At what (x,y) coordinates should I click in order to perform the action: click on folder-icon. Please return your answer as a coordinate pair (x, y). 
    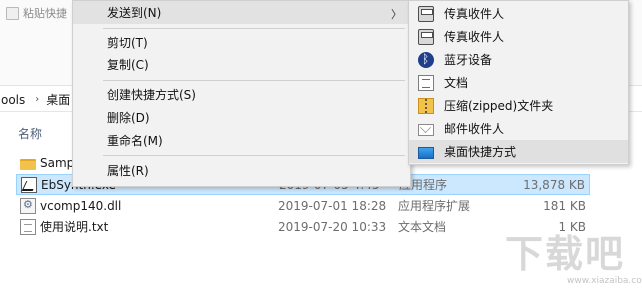
    Looking at the image, I should click on (28, 164).